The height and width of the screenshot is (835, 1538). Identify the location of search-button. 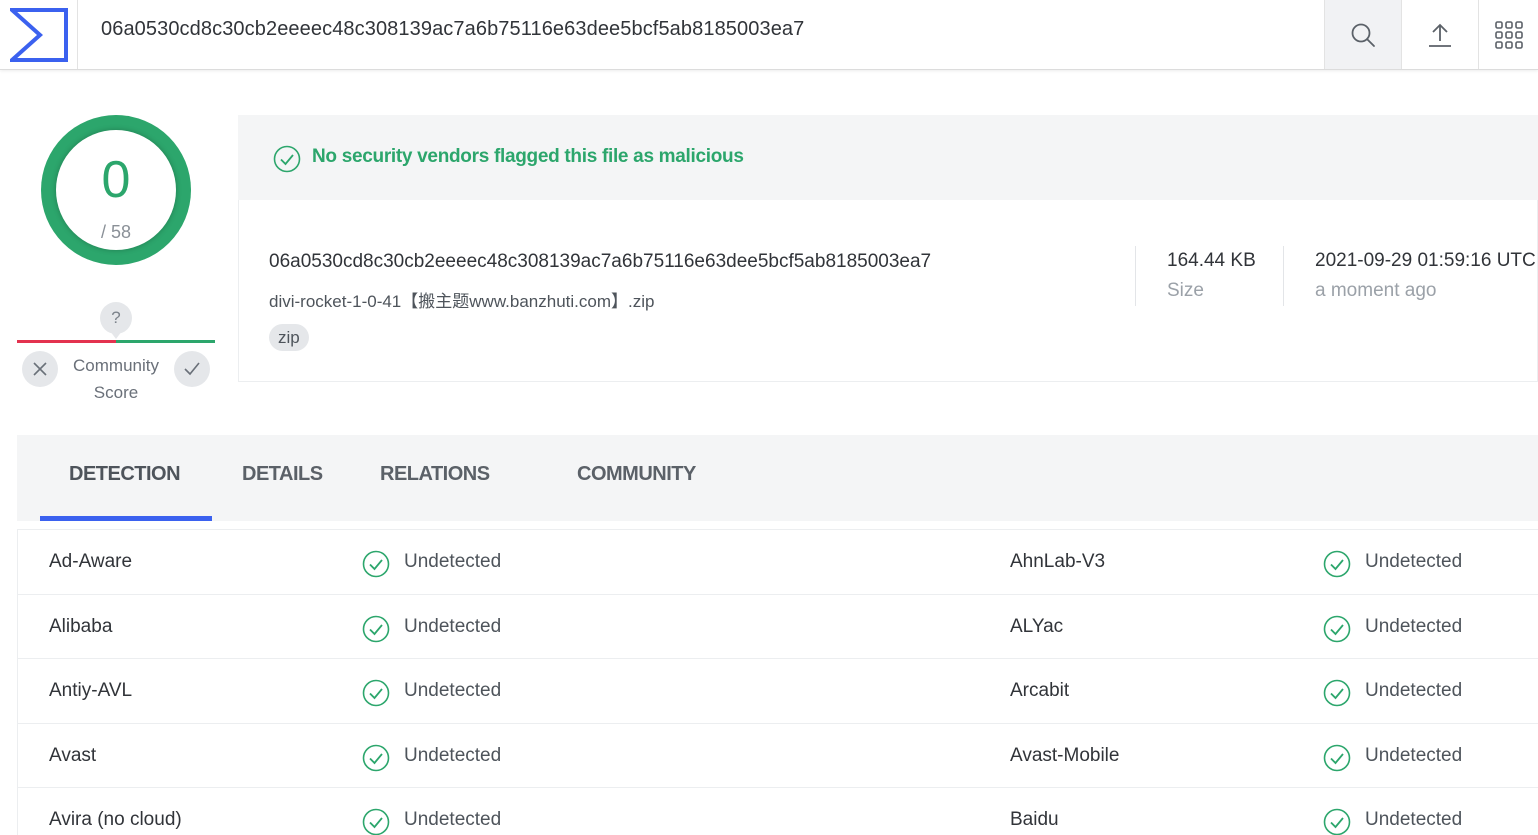
(1362, 34).